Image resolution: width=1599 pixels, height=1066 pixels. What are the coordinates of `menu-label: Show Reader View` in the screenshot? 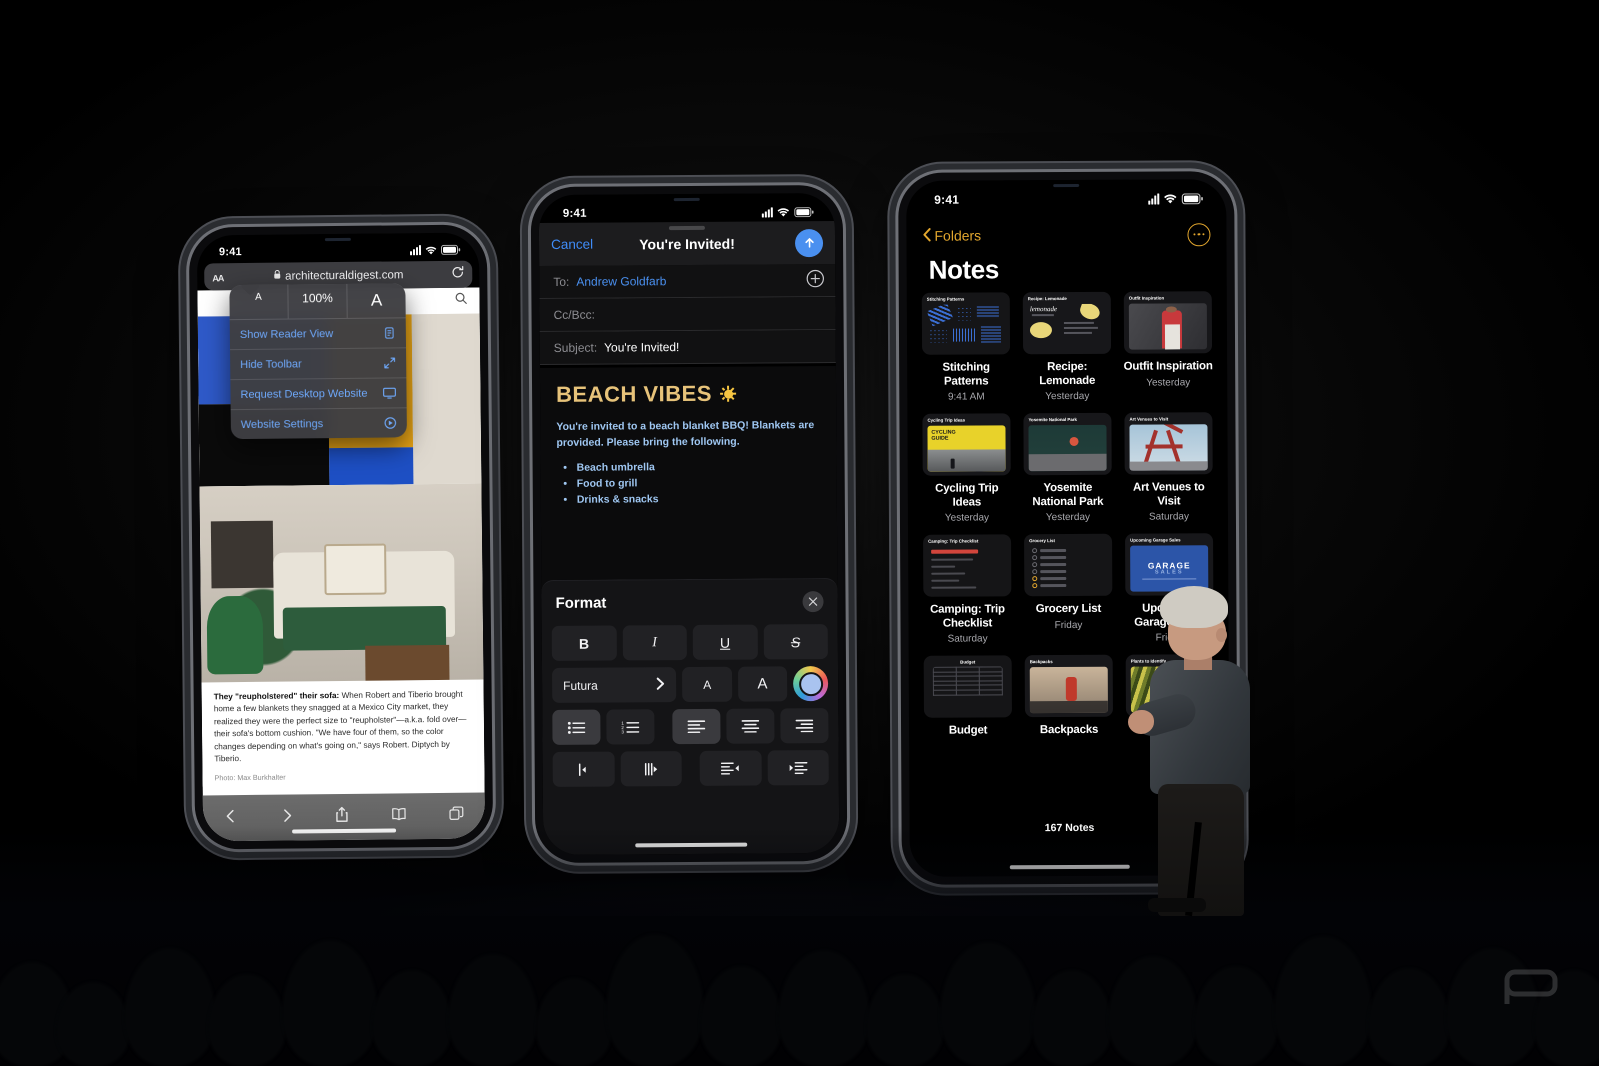 It's located at (286, 334).